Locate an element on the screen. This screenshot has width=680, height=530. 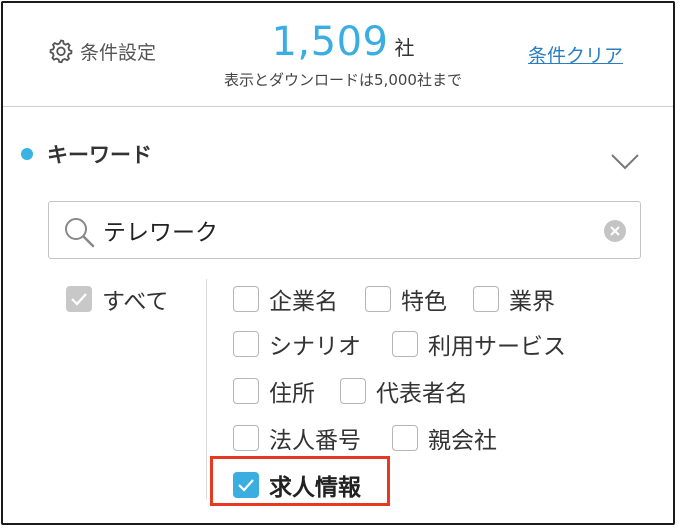
option-label: 求人情報 is located at coordinates (315, 488).